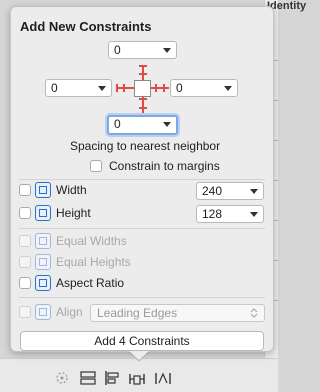 This screenshot has height=392, width=320. What do you see at coordinates (142, 125) in the screenshot?
I see `bottom-spacing-combo: 0` at bounding box center [142, 125].